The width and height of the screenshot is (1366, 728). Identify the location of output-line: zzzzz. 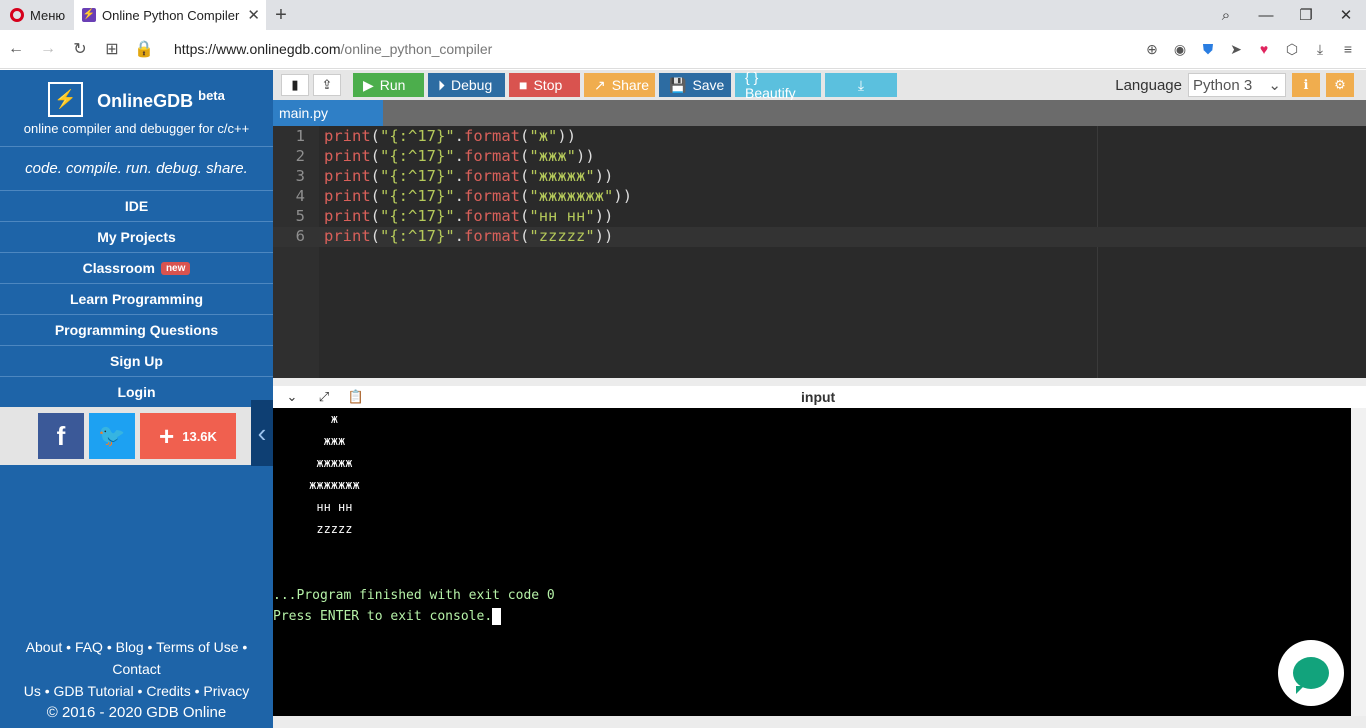
(313, 529).